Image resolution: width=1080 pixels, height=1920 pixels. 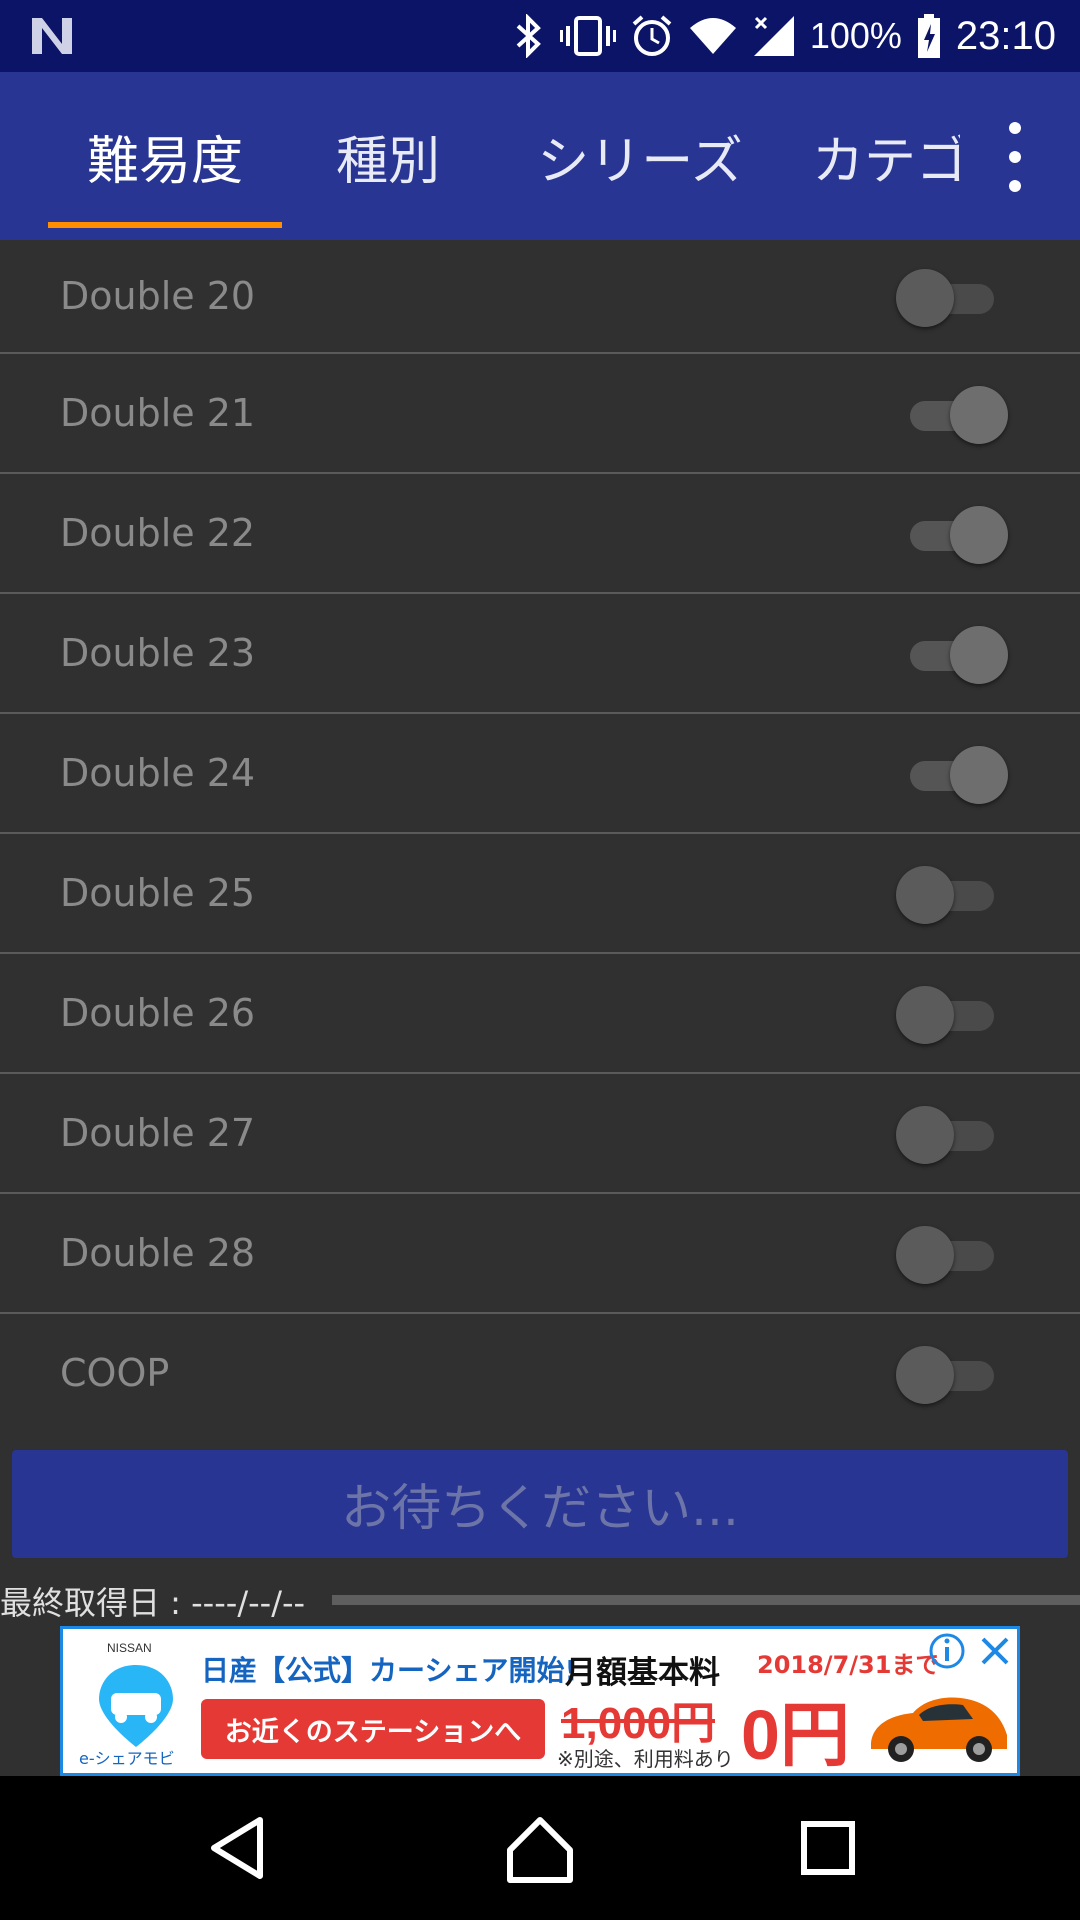 I want to click on vibrate-icon, so click(x=587, y=36).